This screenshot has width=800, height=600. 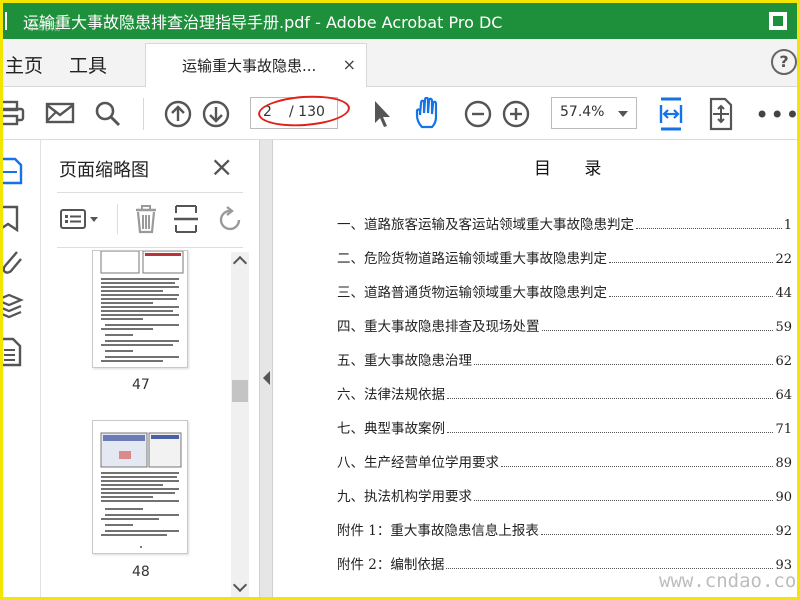 I want to click on toc-entry: 九、执法机构学用要求 90, so click(x=564, y=495).